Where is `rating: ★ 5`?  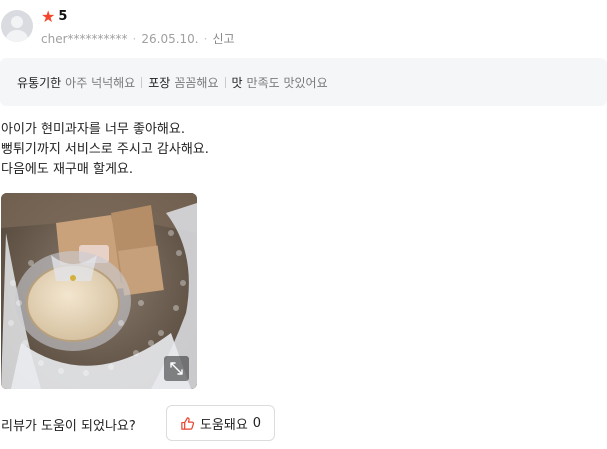 rating: ★ 5 is located at coordinates (54, 17).